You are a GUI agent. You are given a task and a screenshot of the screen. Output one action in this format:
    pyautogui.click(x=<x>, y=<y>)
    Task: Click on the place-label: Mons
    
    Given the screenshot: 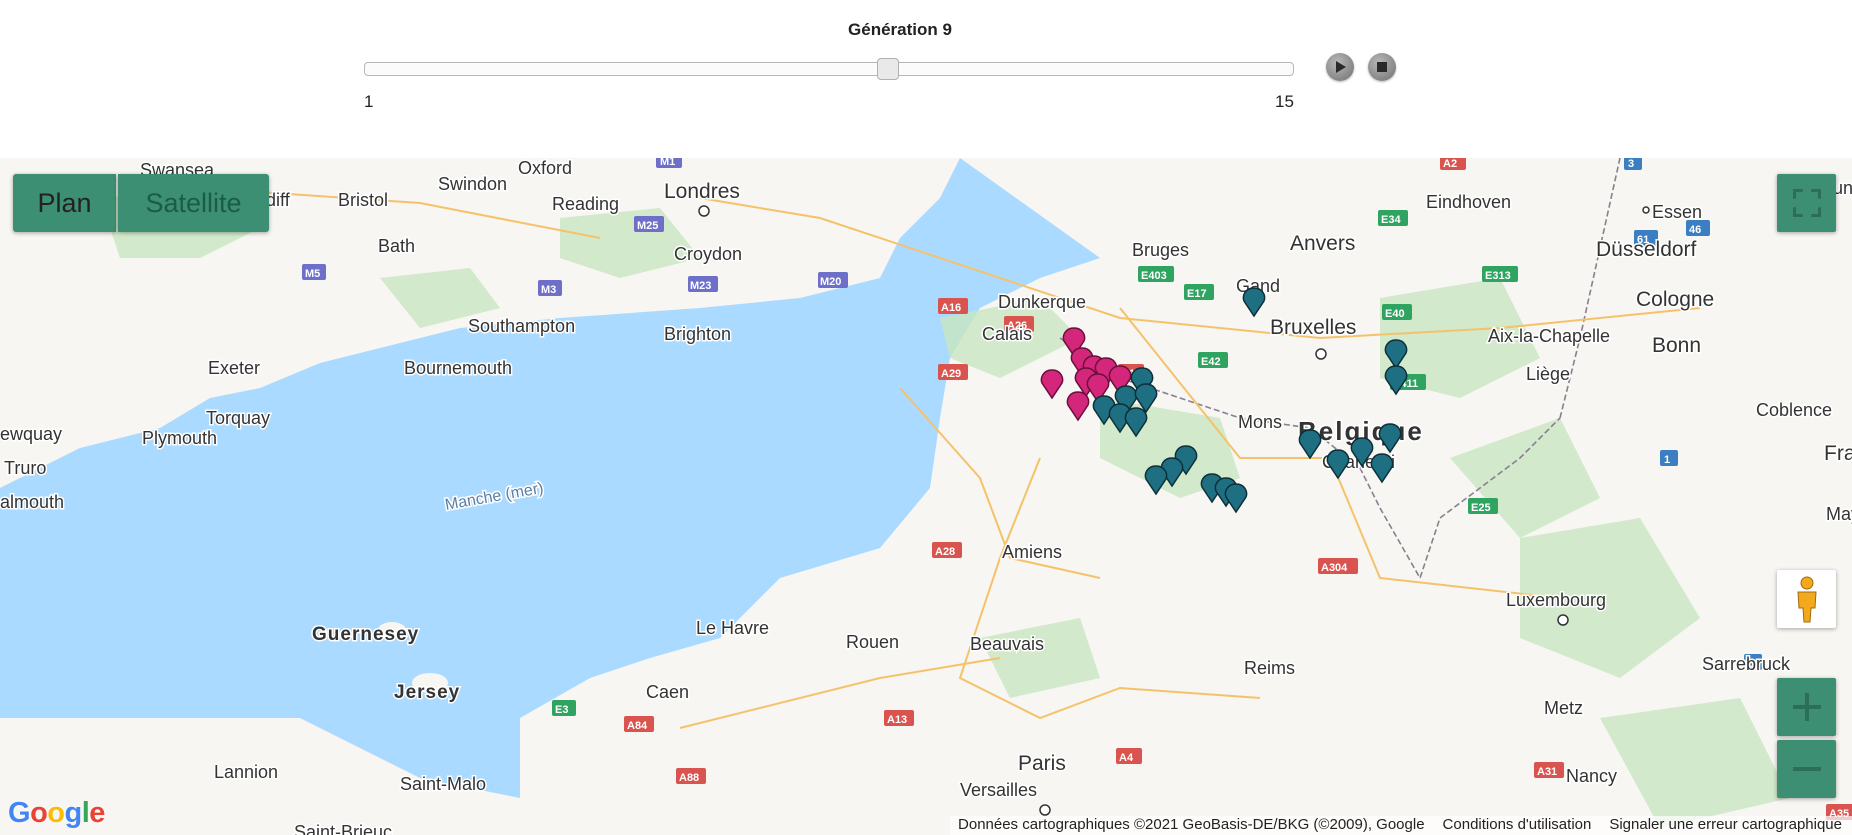 What is the action you would take?
    pyautogui.click(x=1260, y=422)
    